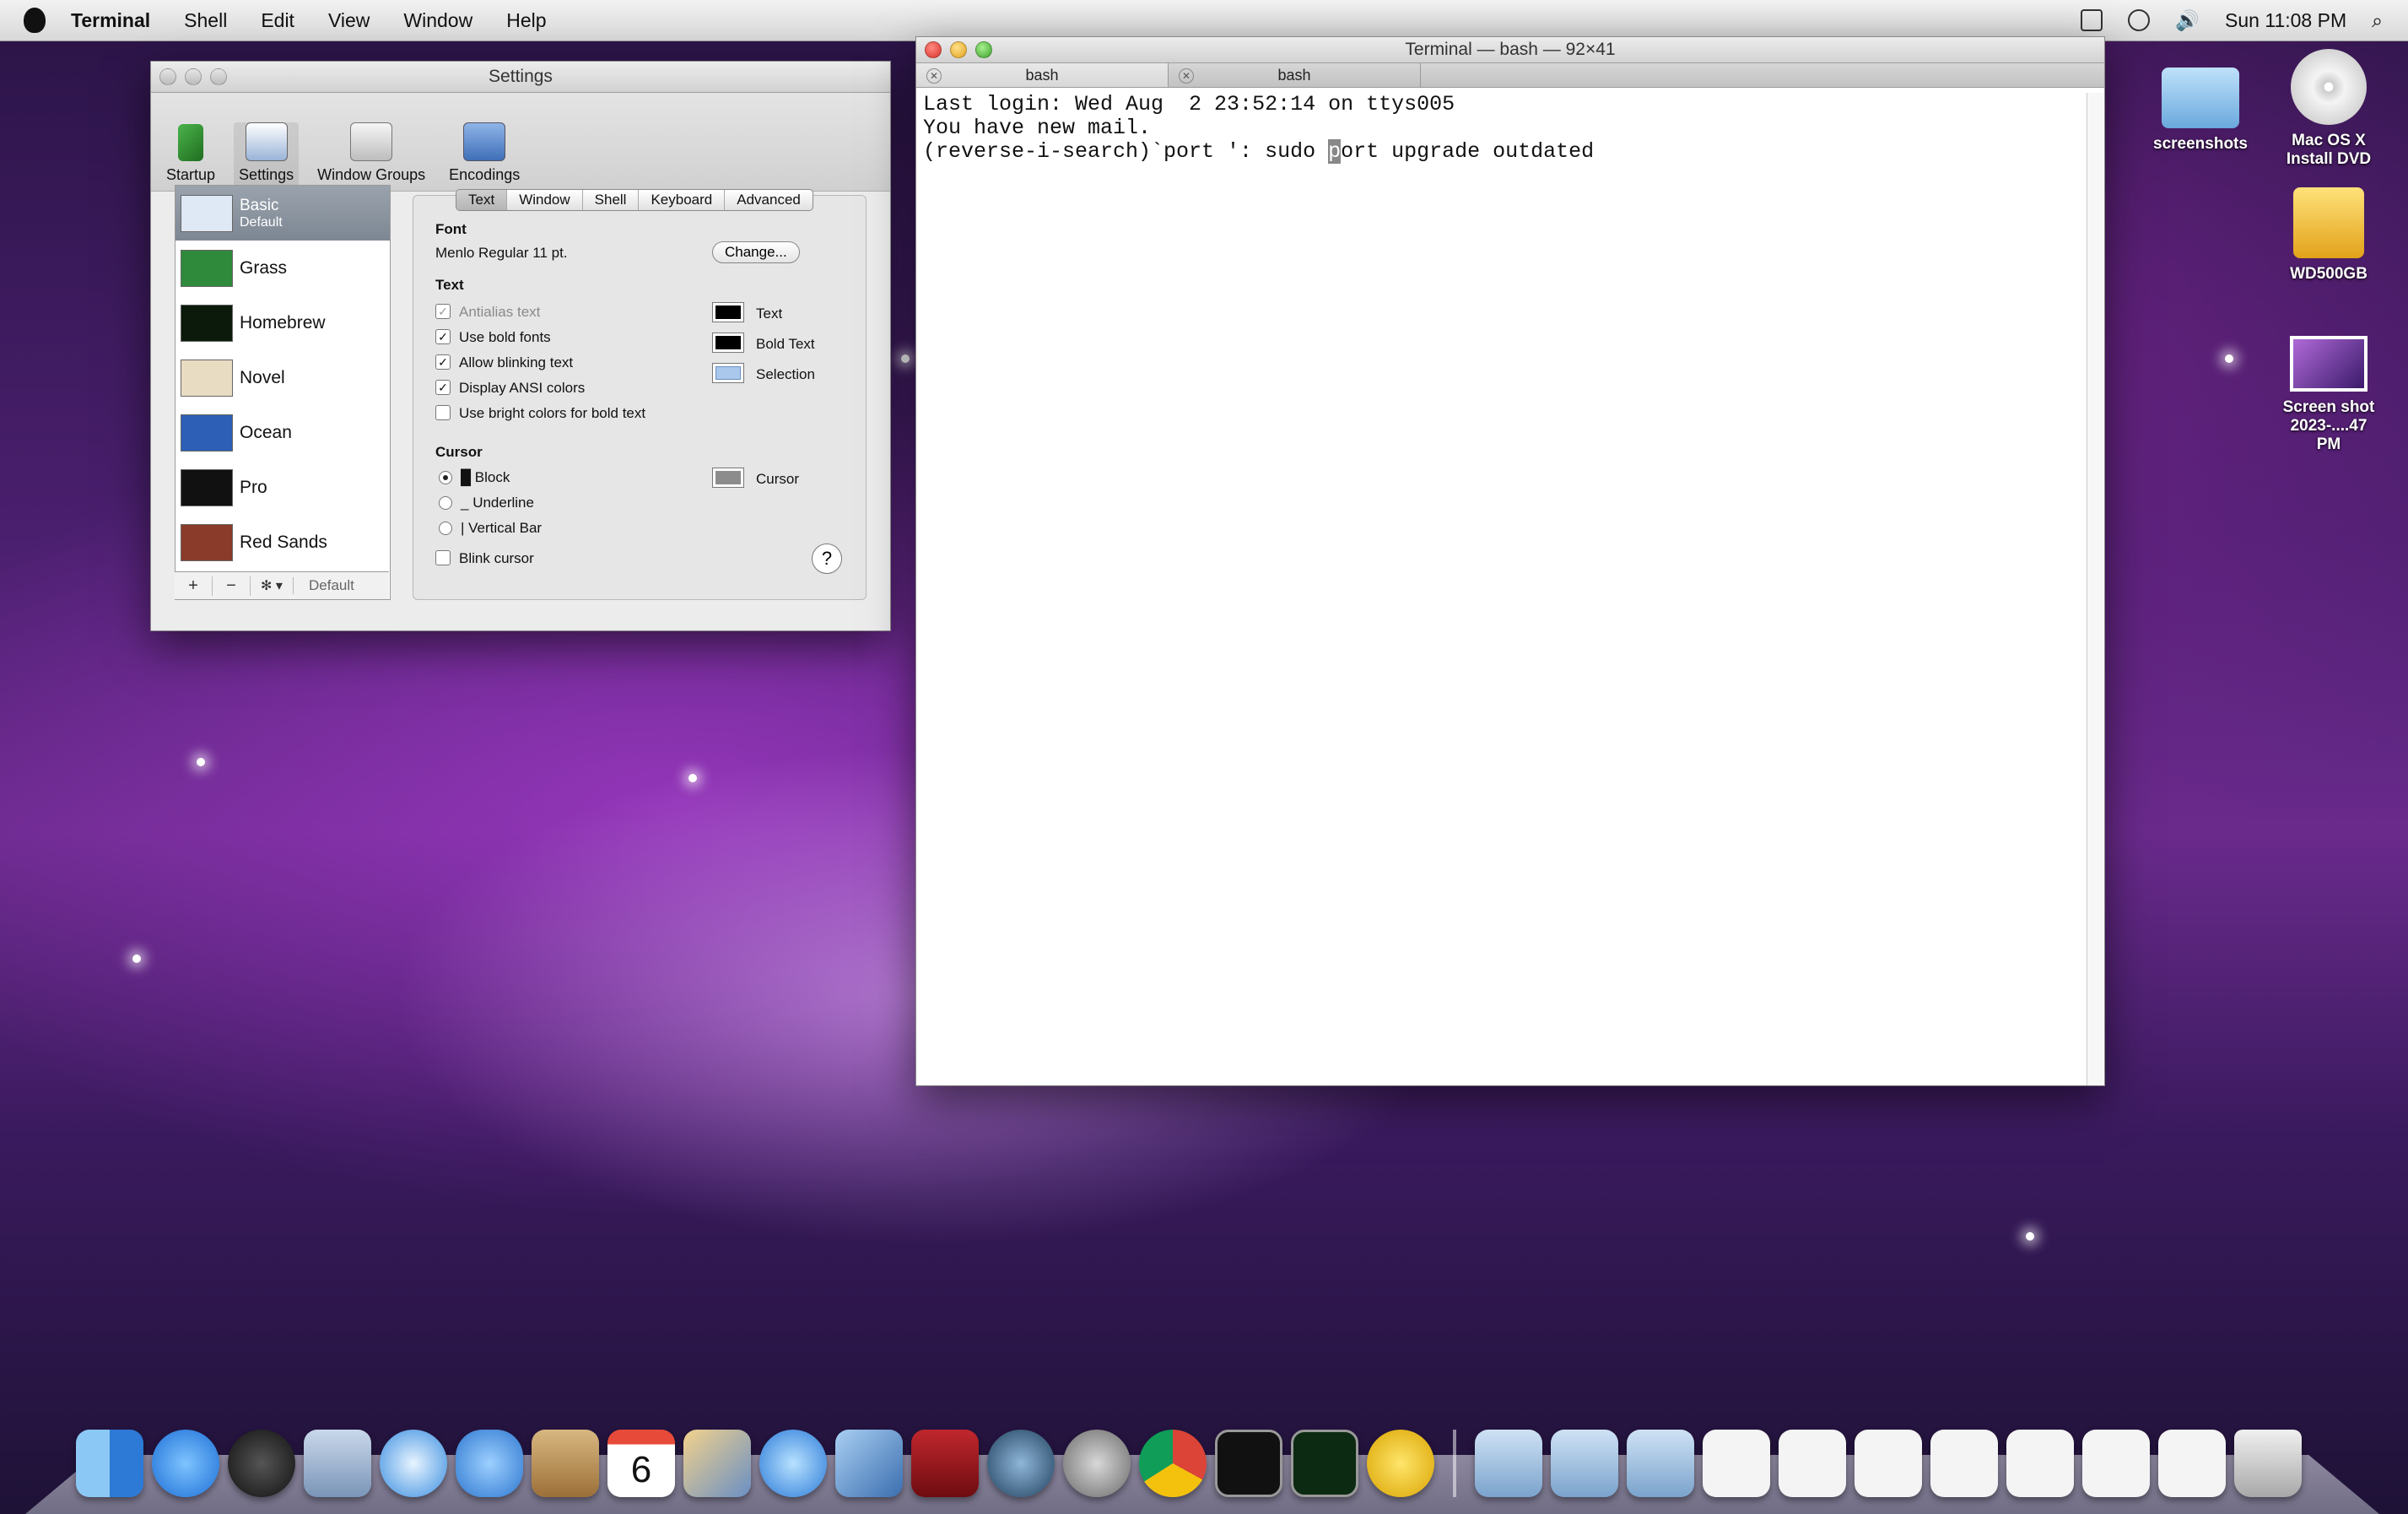 Image resolution: width=2408 pixels, height=1514 pixels. I want to click on apple-menu-icon, so click(35, 20).